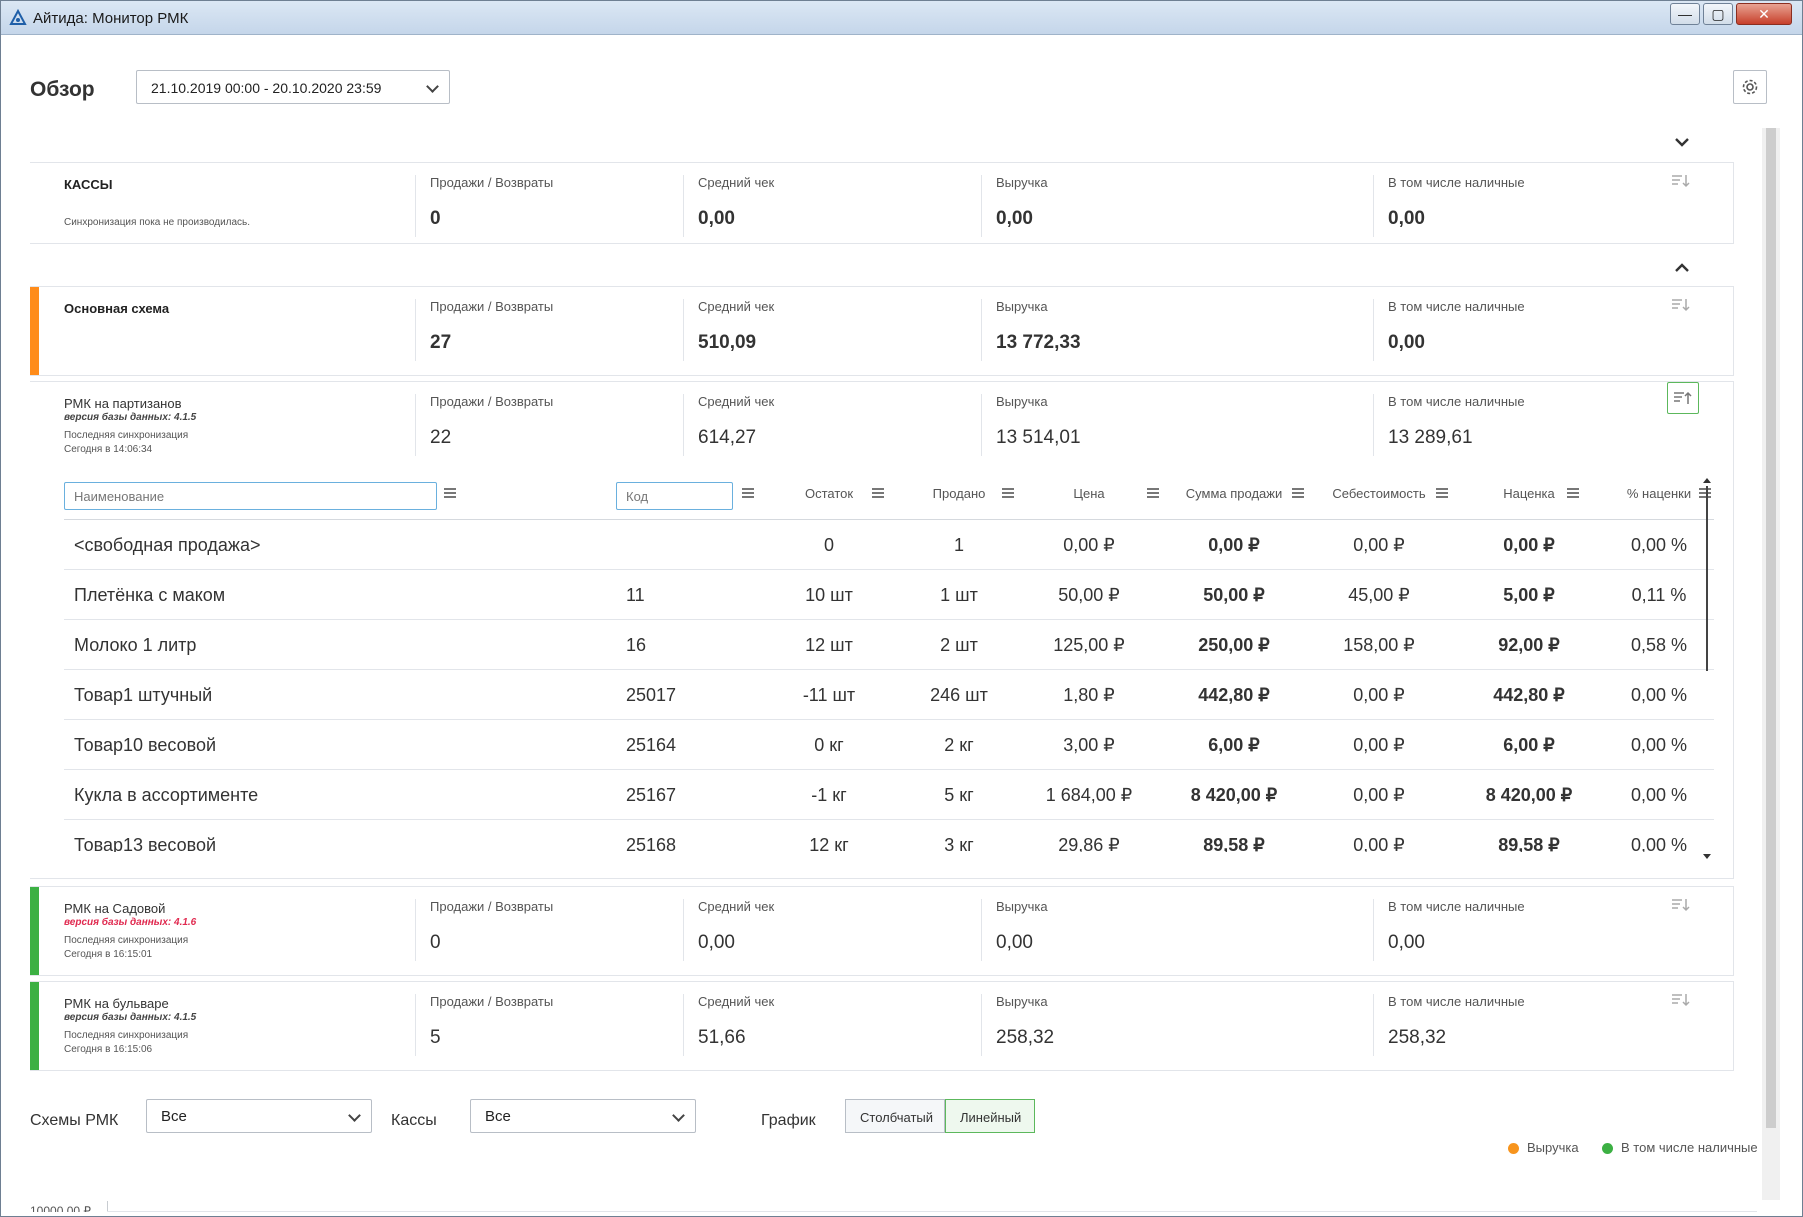 The height and width of the screenshot is (1217, 1803). I want to click on cell-sold: 1, so click(958, 545).